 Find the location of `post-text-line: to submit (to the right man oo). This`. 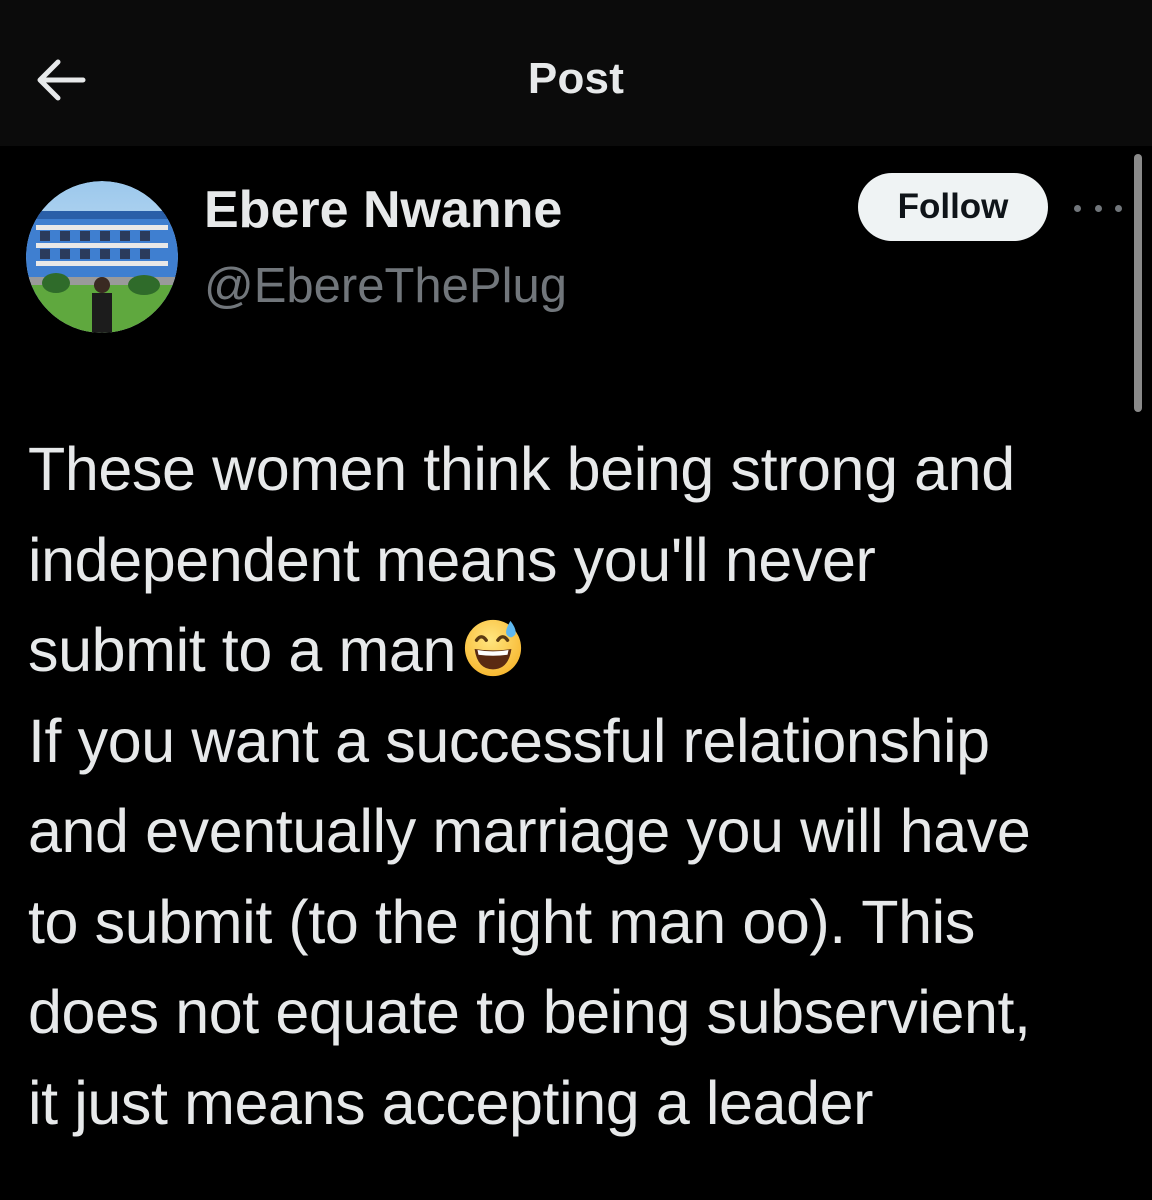

post-text-line: to submit (to the right man oo). This is located at coordinates (501, 921).